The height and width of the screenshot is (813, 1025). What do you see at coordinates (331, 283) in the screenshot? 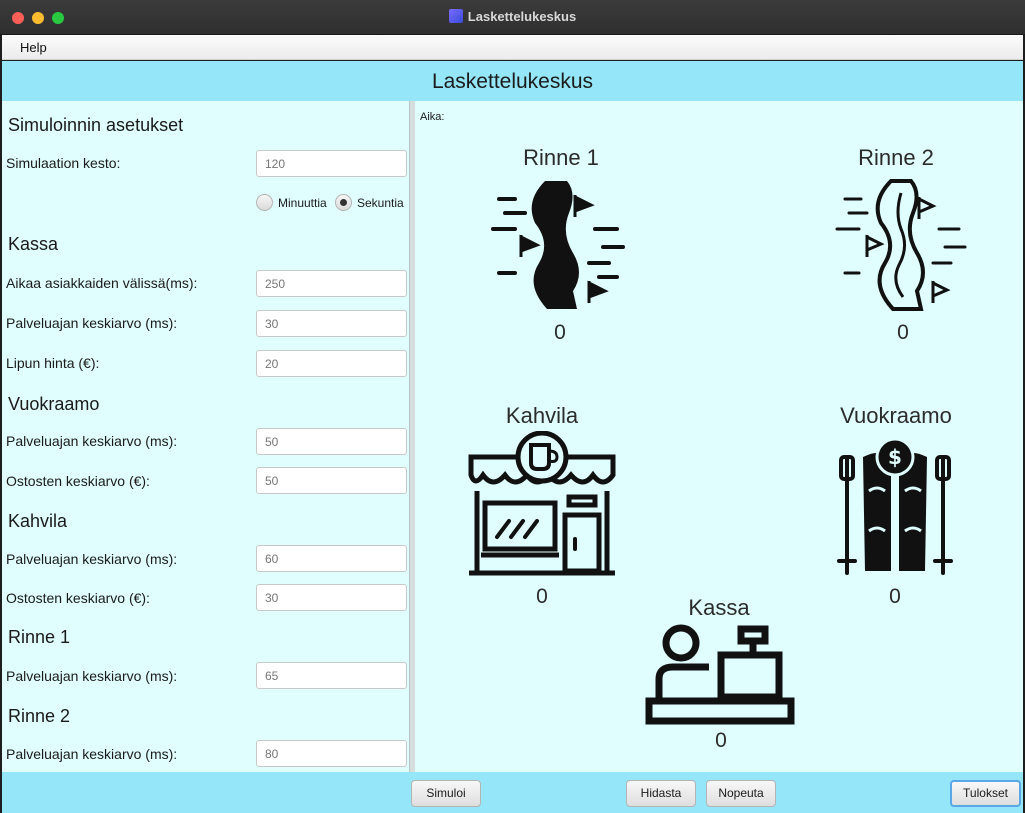
I see `kassa-interval-input` at bounding box center [331, 283].